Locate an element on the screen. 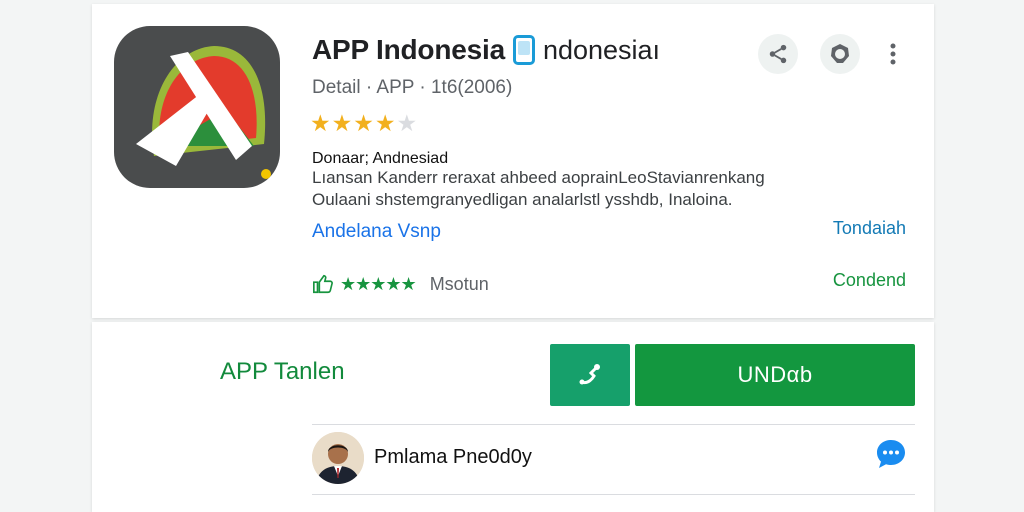 The width and height of the screenshot is (1024, 512). app-logo-icon is located at coordinates (197, 107).